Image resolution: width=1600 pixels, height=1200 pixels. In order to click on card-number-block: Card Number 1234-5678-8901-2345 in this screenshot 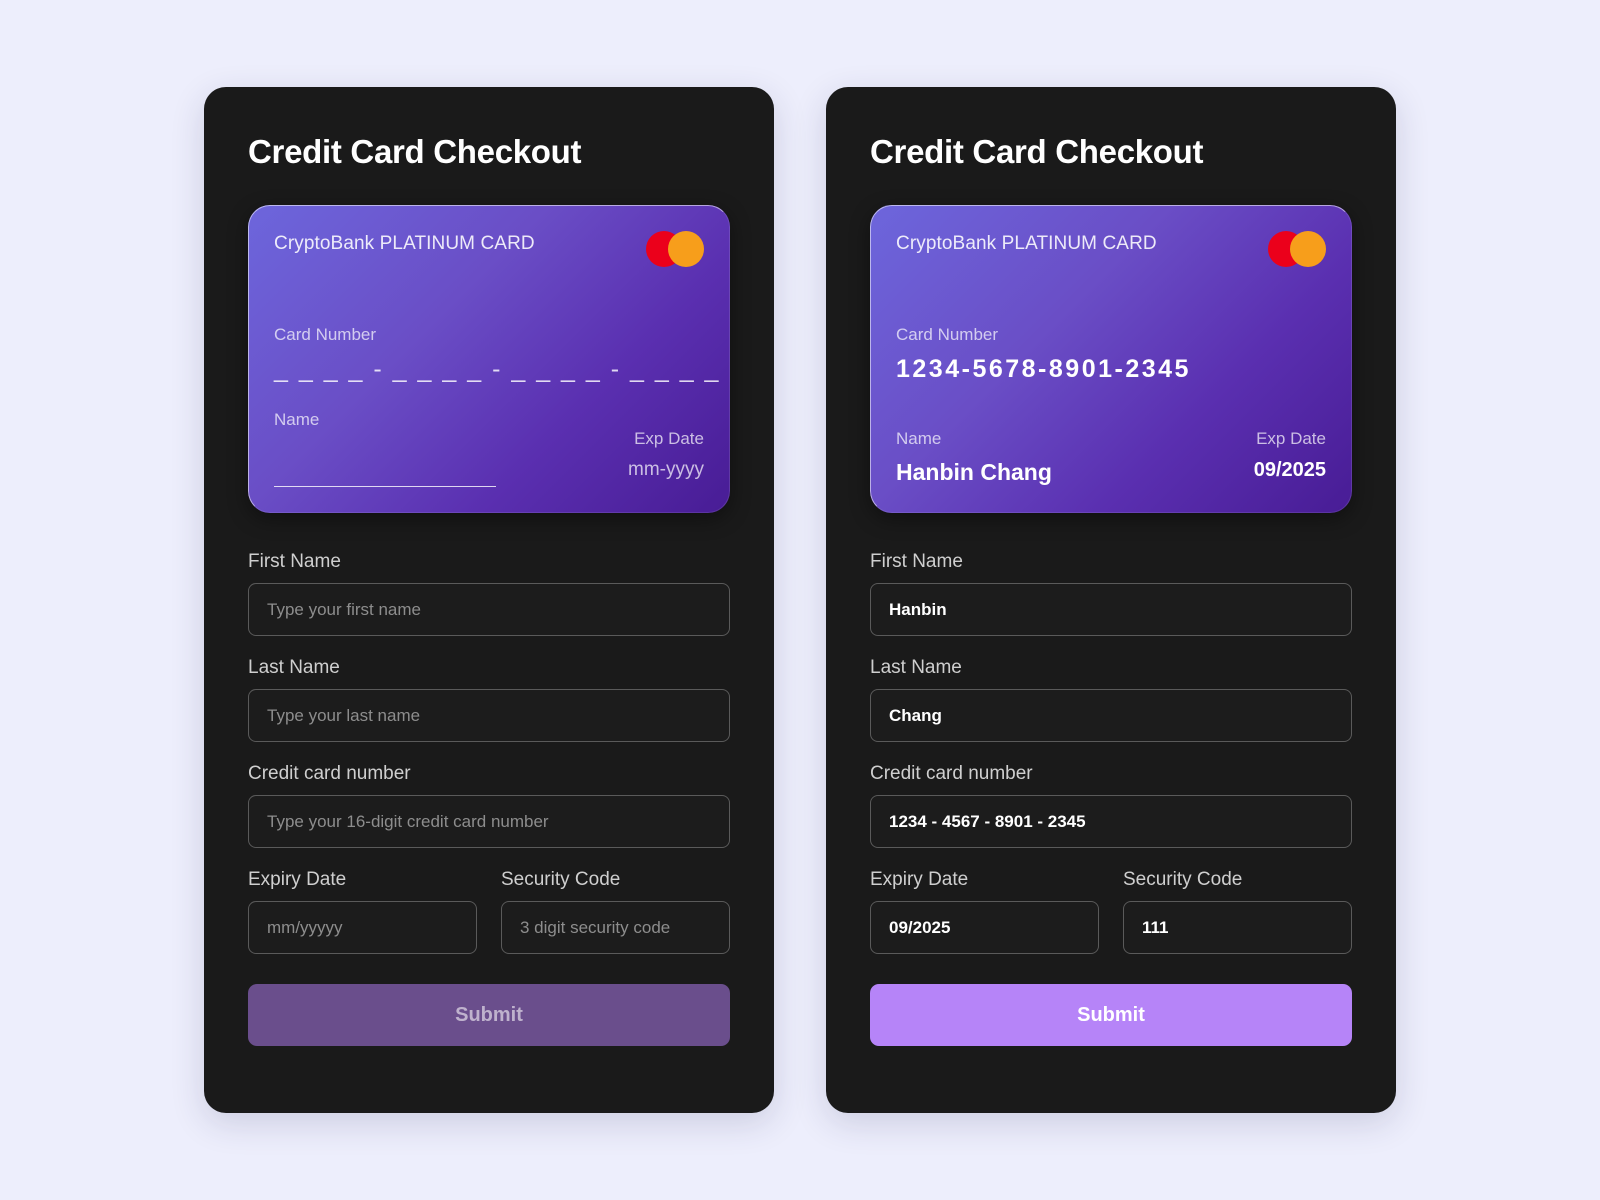, I will do `click(1111, 355)`.